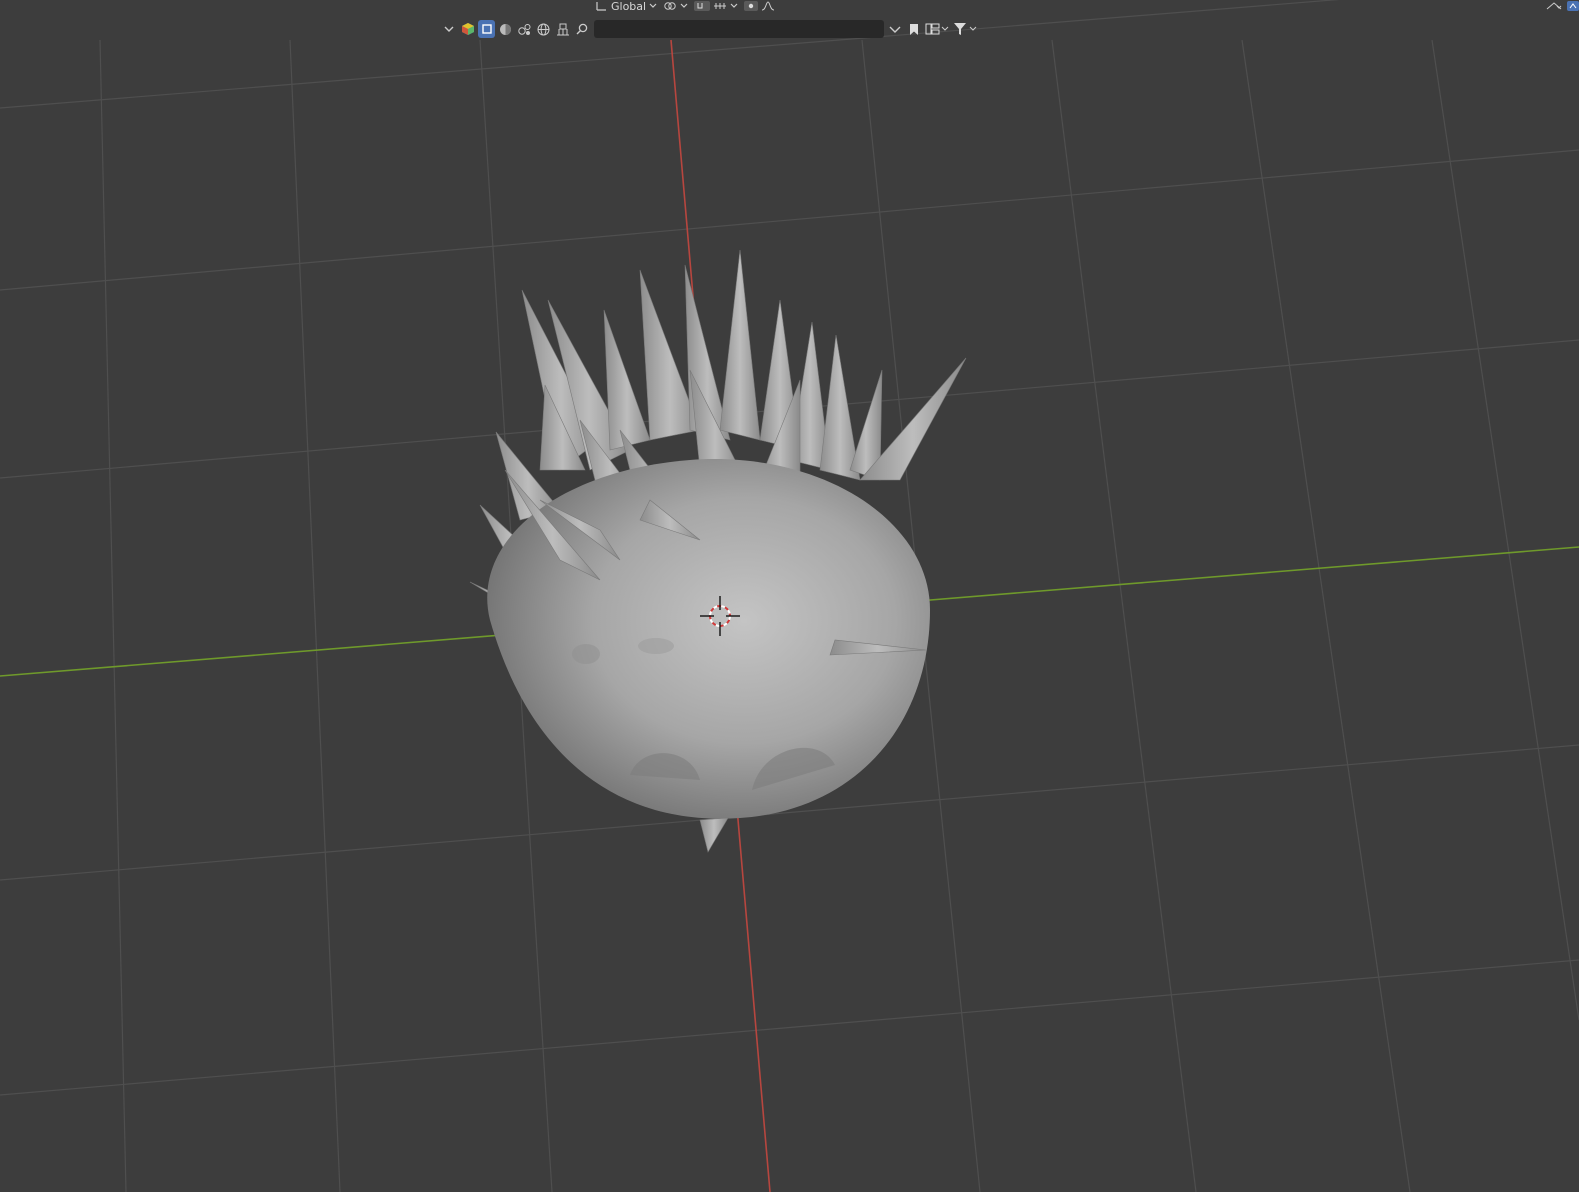 This screenshot has height=1192, width=1579. What do you see at coordinates (562, 29) in the screenshot?
I see `render-layer-icon` at bounding box center [562, 29].